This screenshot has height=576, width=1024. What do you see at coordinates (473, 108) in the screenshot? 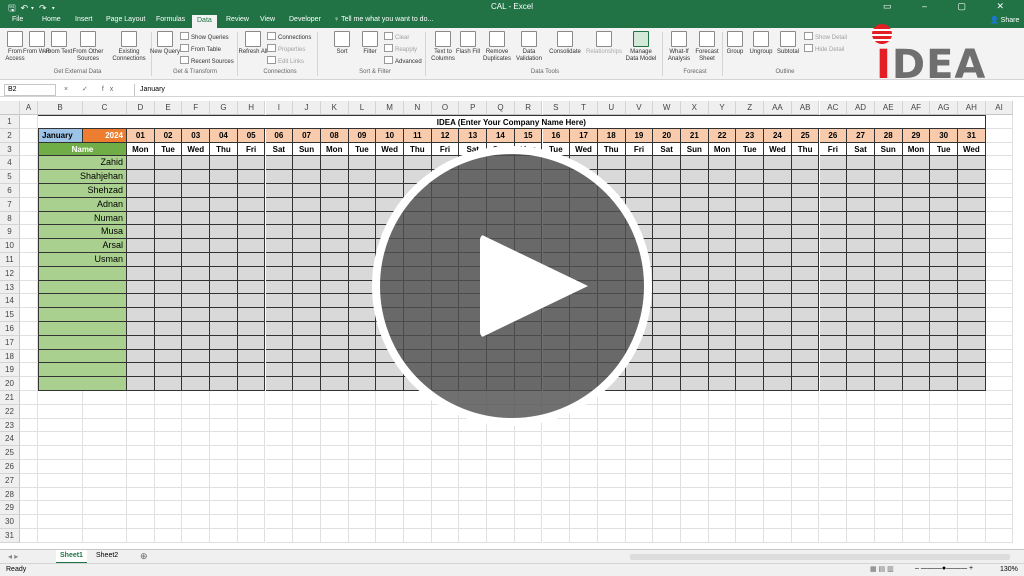
I see `column-header: P` at bounding box center [473, 108].